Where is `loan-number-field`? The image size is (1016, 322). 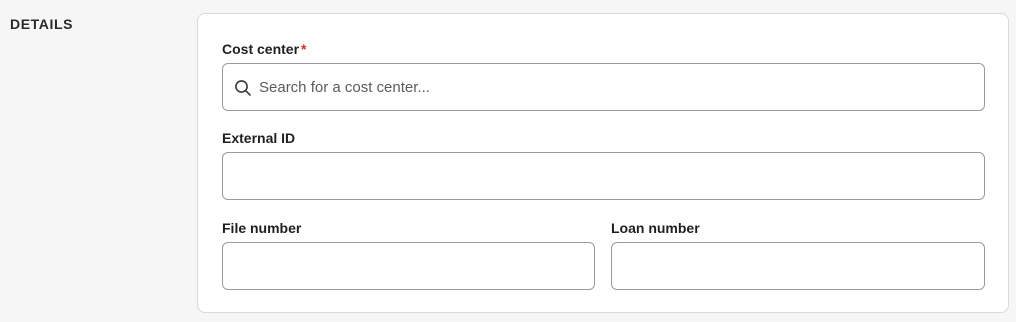 loan-number-field is located at coordinates (798, 266).